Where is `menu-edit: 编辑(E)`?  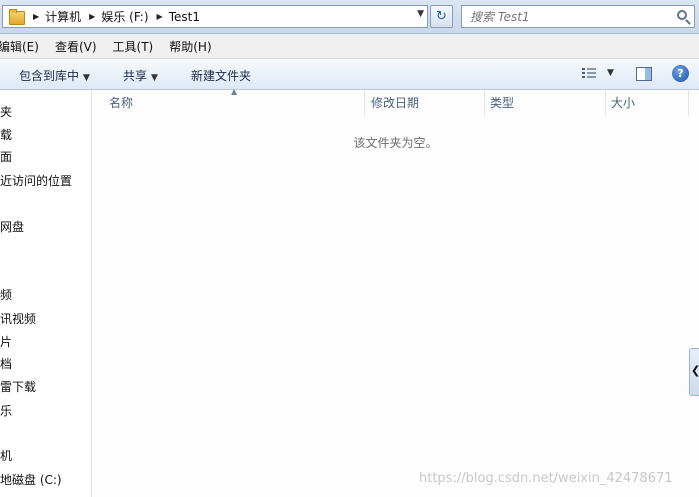 menu-edit: 编辑(E) is located at coordinates (19, 46).